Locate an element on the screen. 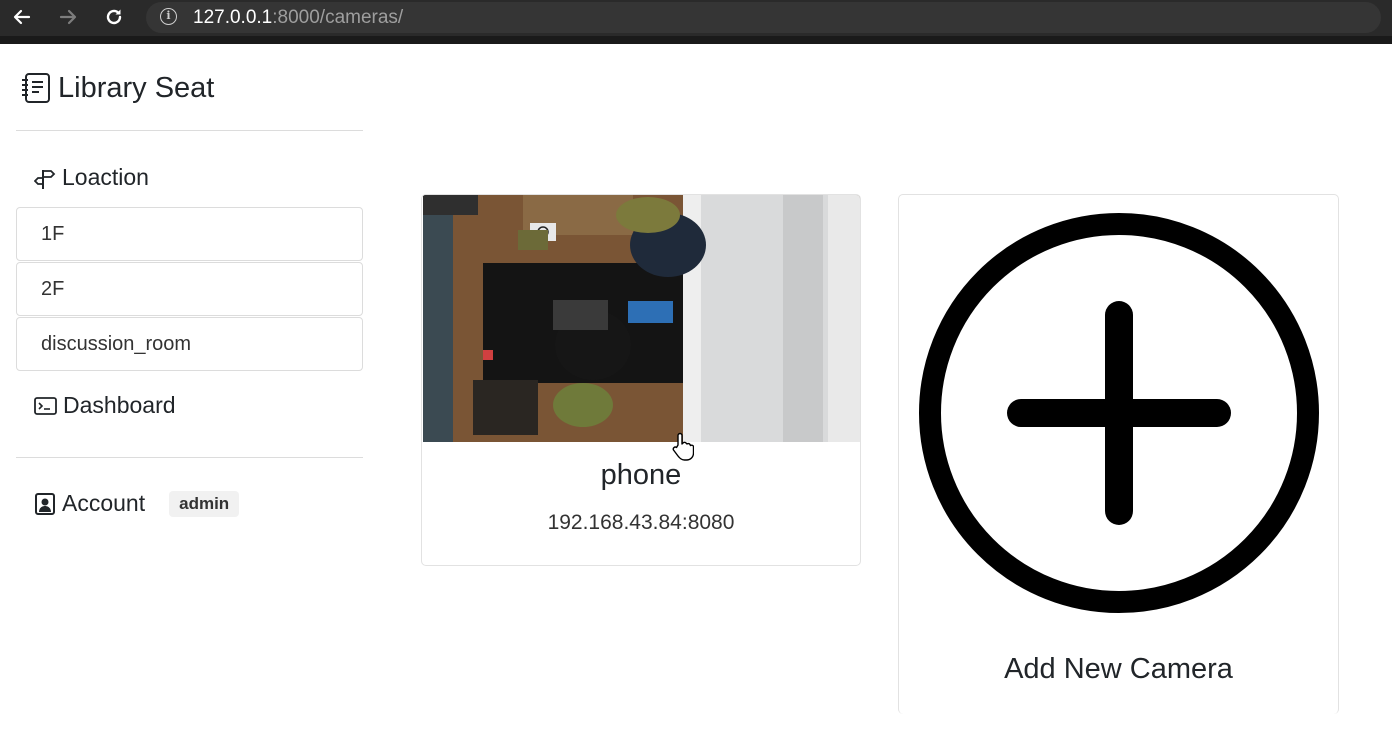  dashboard-link: Dashboard is located at coordinates (105, 405).